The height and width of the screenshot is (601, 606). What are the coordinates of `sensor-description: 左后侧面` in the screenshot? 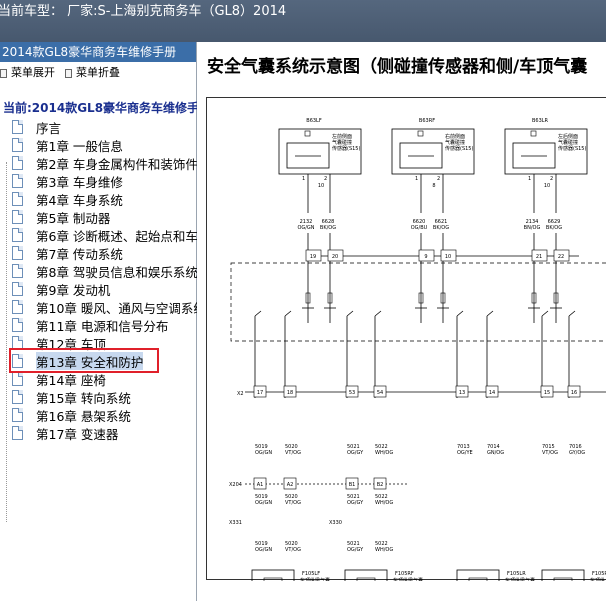 It's located at (568, 136).